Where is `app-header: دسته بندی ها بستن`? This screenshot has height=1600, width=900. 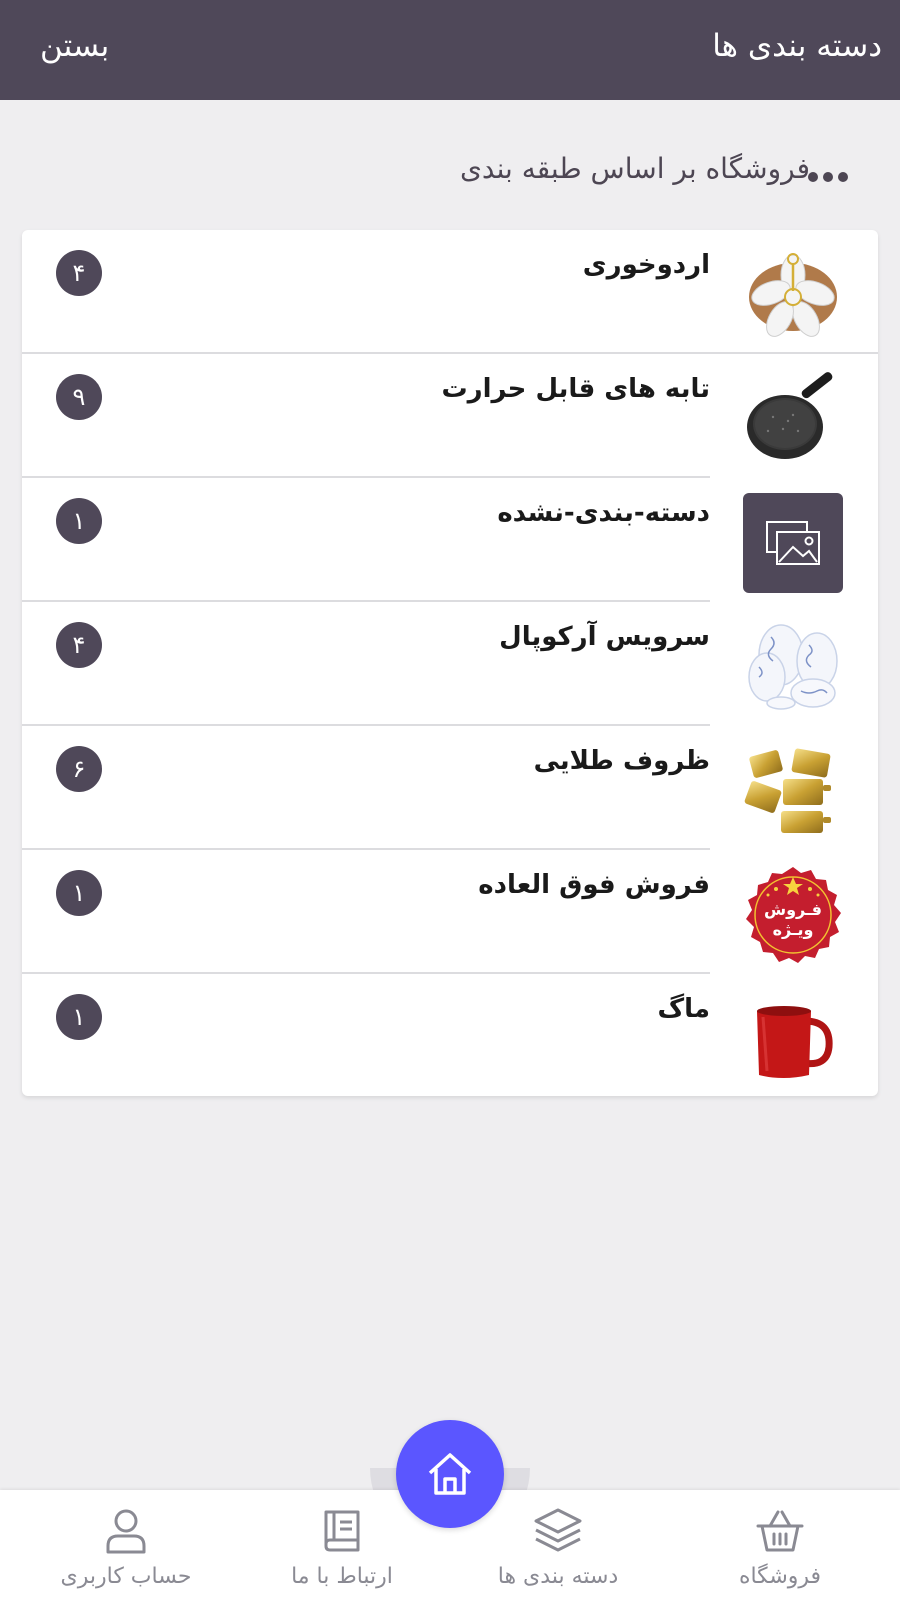 app-header: دسته بندی ها بستن is located at coordinates (450, 50).